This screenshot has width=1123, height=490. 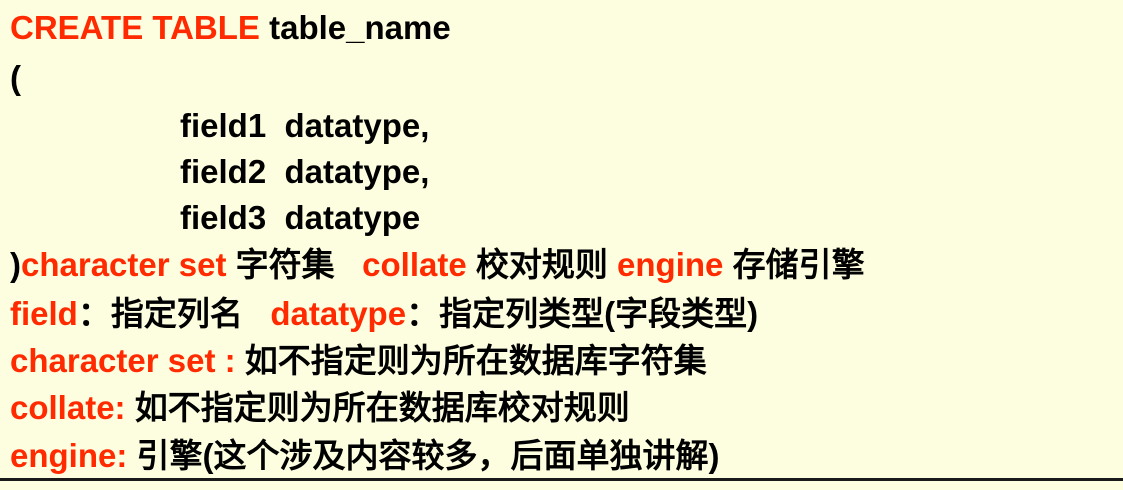 What do you see at coordinates (355, 27) in the screenshot?
I see `table-name-placeholder: table_name` at bounding box center [355, 27].